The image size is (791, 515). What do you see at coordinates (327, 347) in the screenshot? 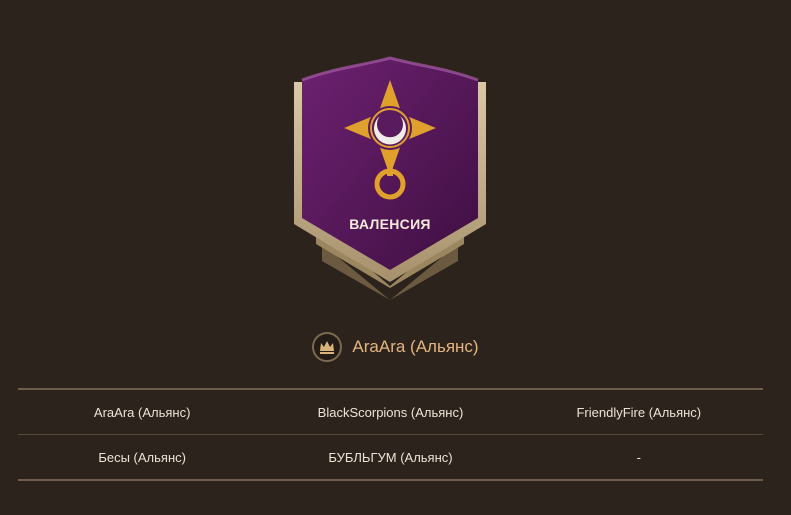
I see `crown-emblem-icon` at bounding box center [327, 347].